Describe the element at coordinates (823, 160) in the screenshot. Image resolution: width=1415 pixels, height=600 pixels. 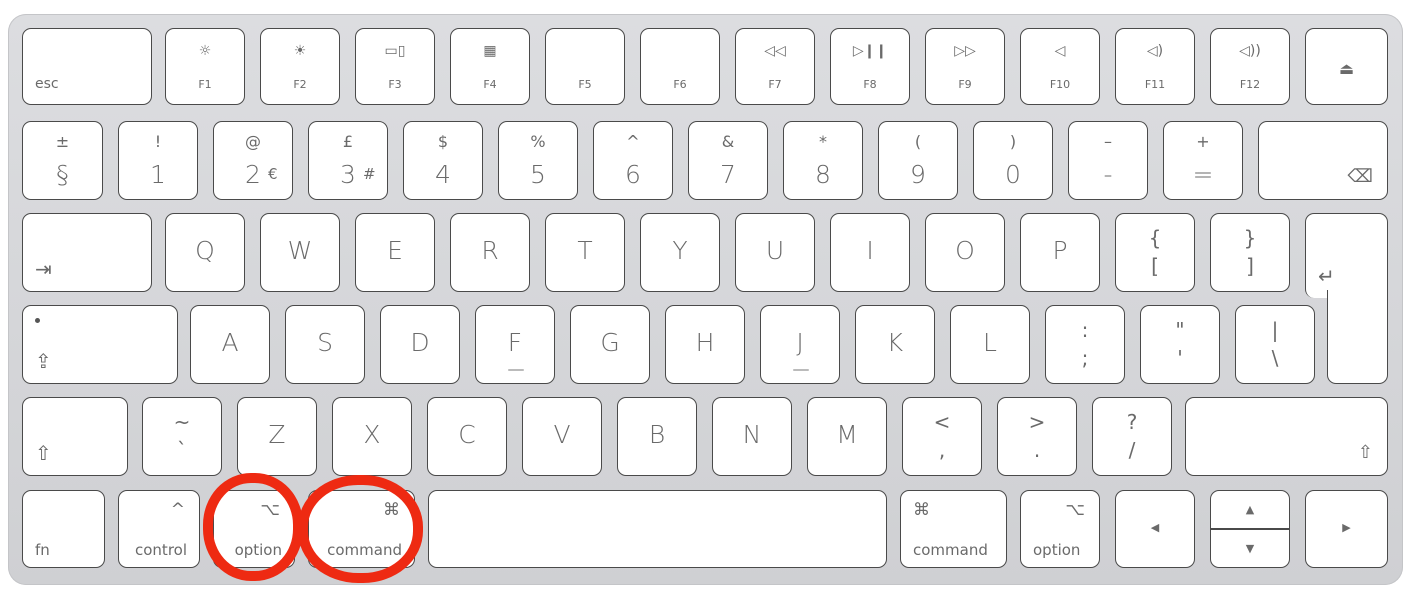
I see `key-8: * 8` at that location.